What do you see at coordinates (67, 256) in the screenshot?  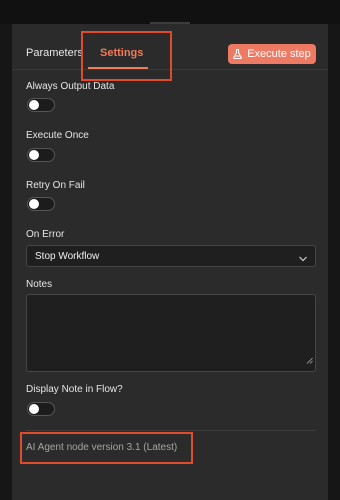 I see `on-error-value: Stop Workflow` at bounding box center [67, 256].